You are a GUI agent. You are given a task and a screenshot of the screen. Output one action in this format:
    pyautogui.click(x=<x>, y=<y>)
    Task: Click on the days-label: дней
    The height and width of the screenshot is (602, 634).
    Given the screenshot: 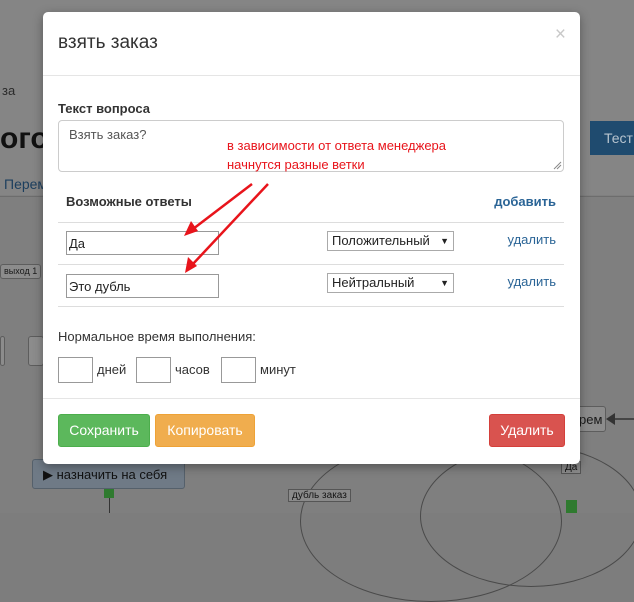 What is the action you would take?
    pyautogui.click(x=112, y=369)
    